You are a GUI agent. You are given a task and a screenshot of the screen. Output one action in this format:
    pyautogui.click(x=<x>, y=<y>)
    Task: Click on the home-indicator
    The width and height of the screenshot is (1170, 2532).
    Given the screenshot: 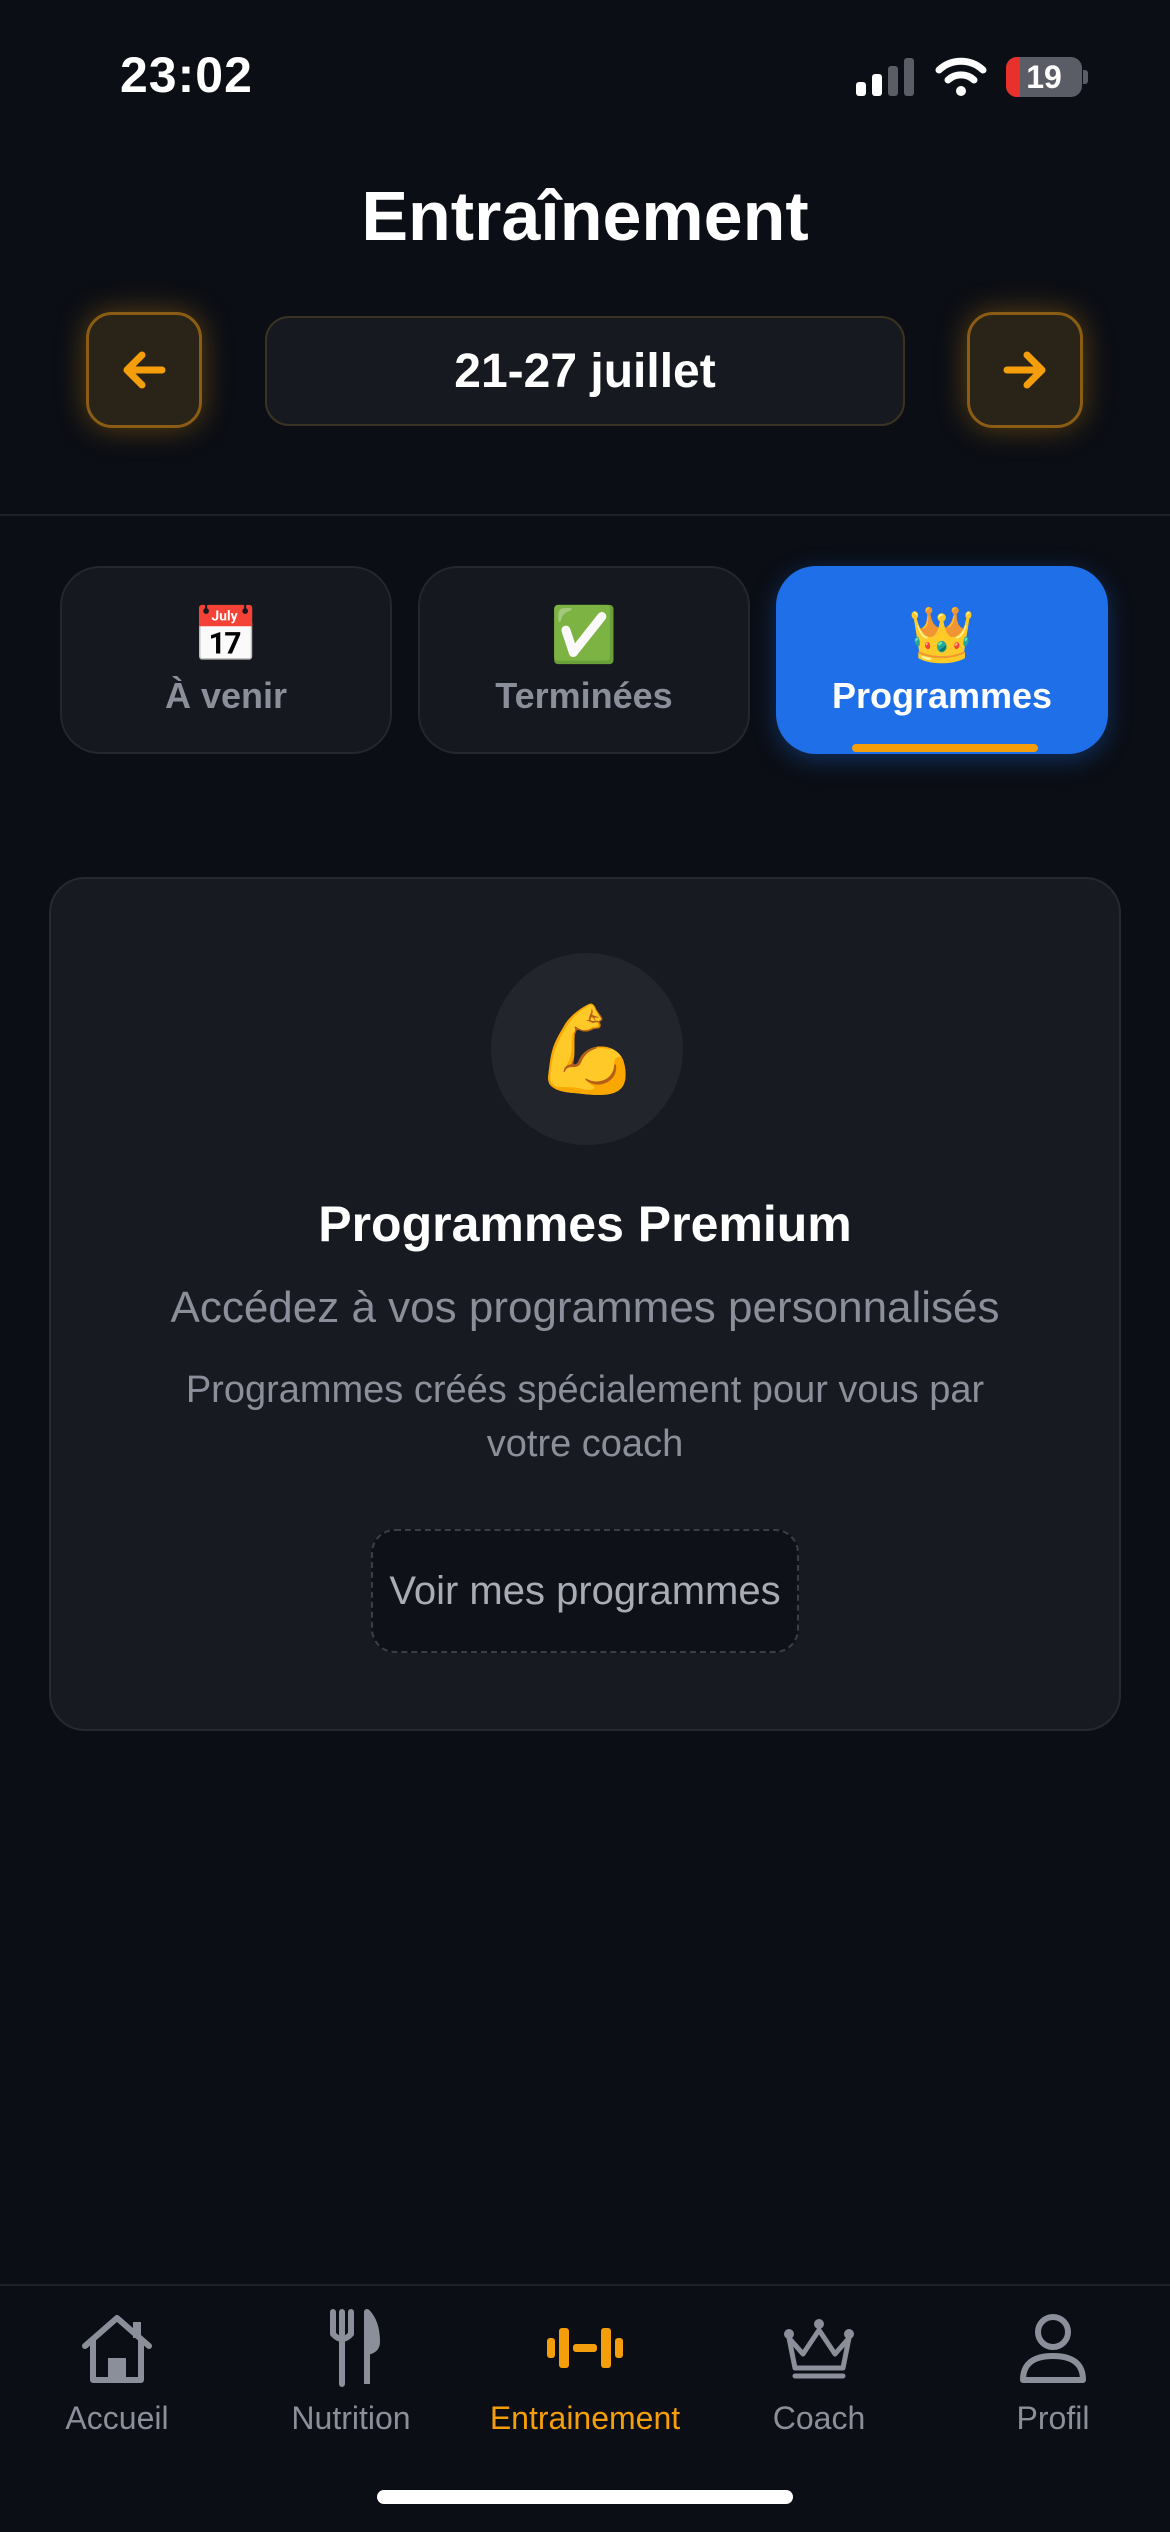 What is the action you would take?
    pyautogui.click(x=585, y=2497)
    